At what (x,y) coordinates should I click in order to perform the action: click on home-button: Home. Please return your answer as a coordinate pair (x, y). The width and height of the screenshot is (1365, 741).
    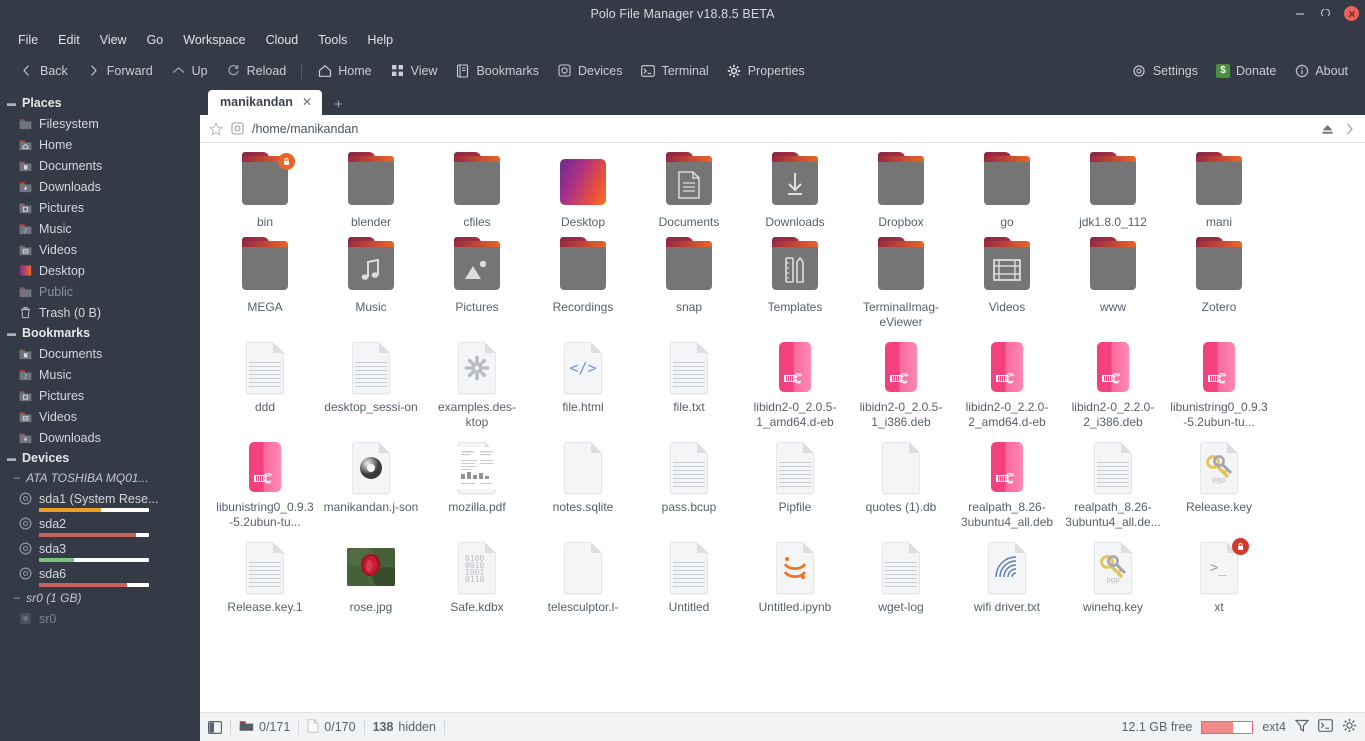
    Looking at the image, I should click on (344, 70).